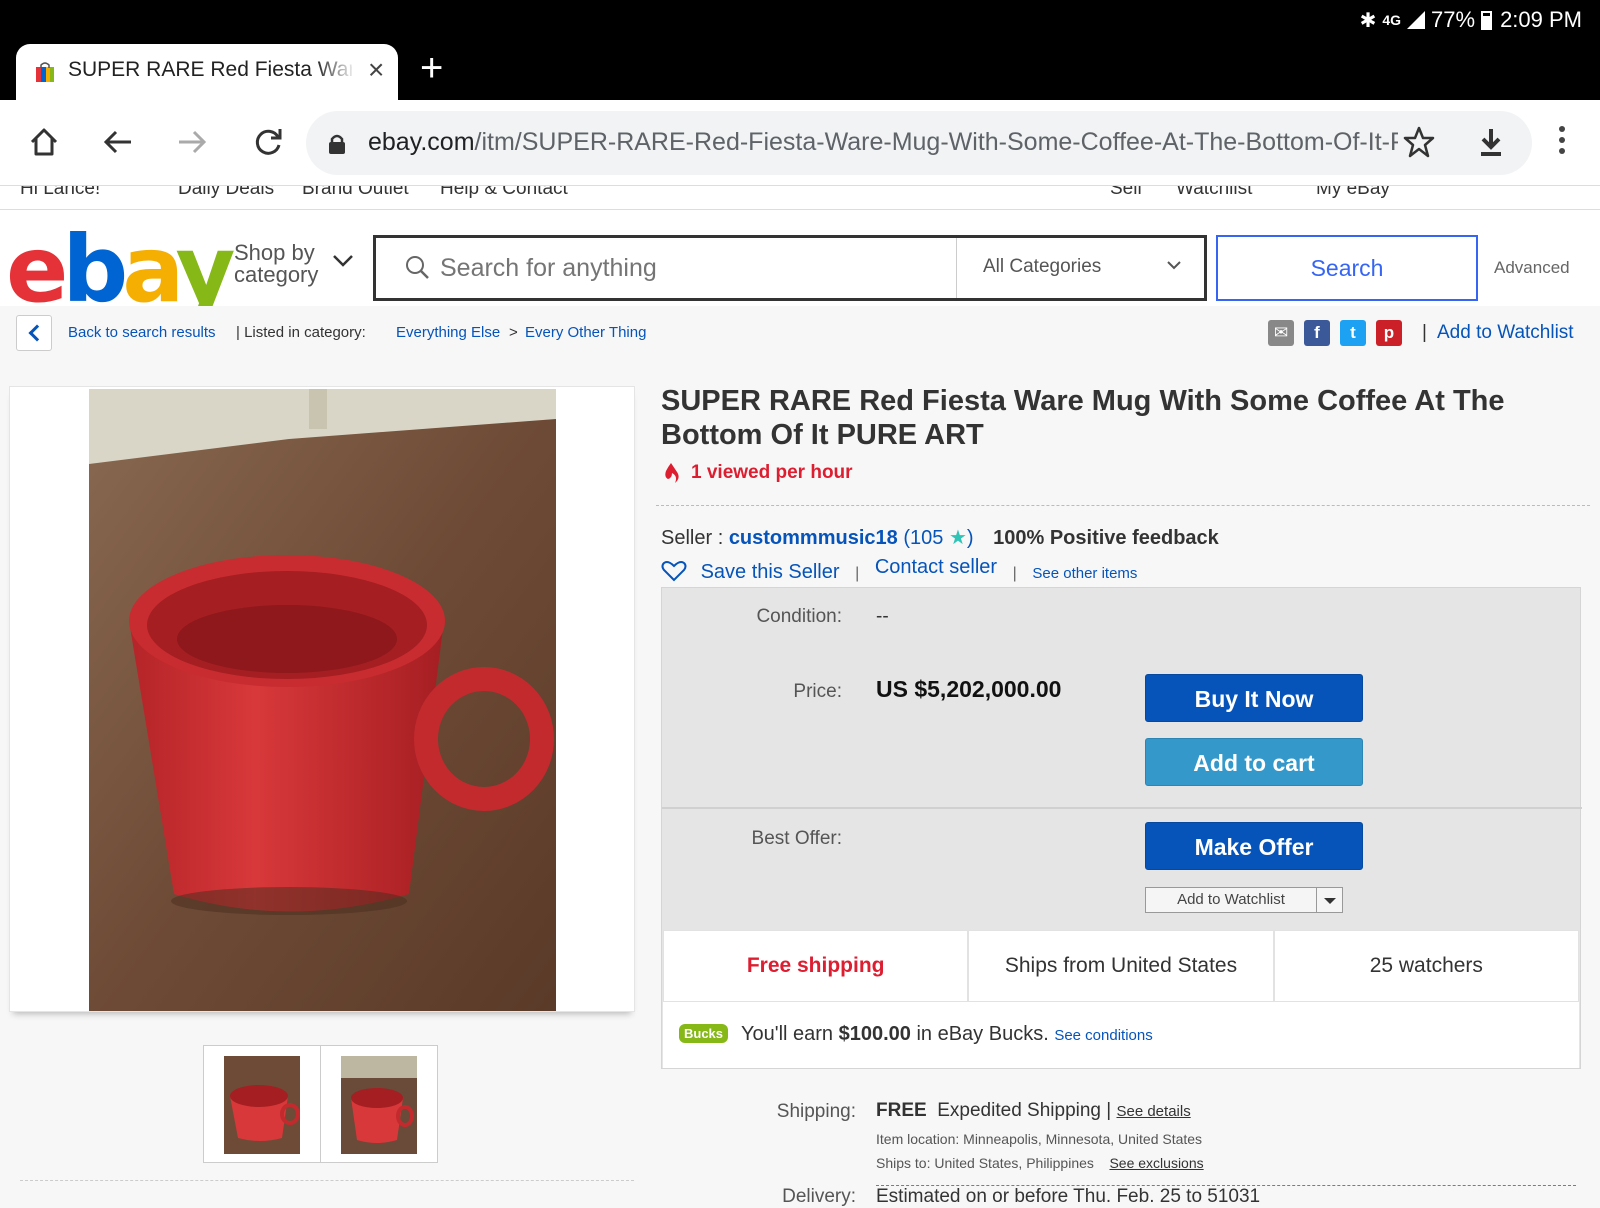  Describe the element at coordinates (1330, 900) in the screenshot. I see `watchlist-dropdown-icon` at that location.